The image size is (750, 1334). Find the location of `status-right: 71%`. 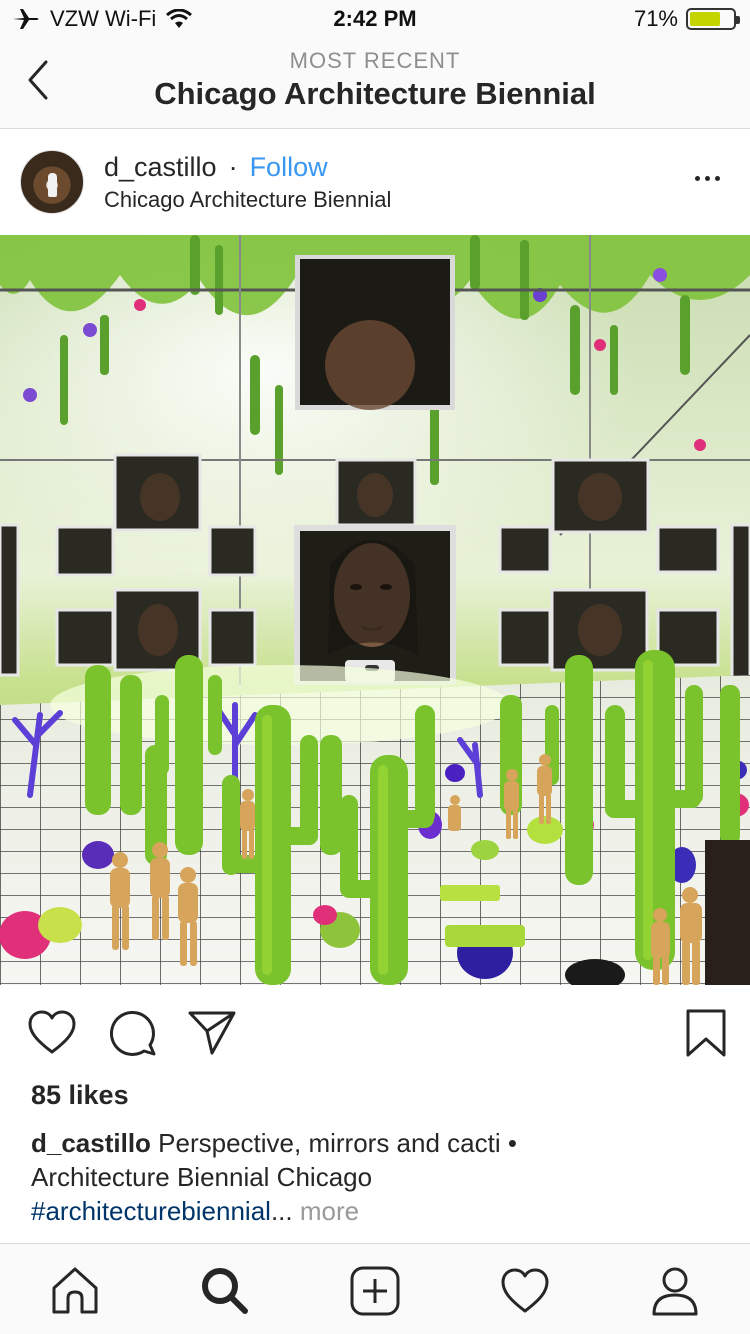

status-right: 71% is located at coordinates (686, 19).